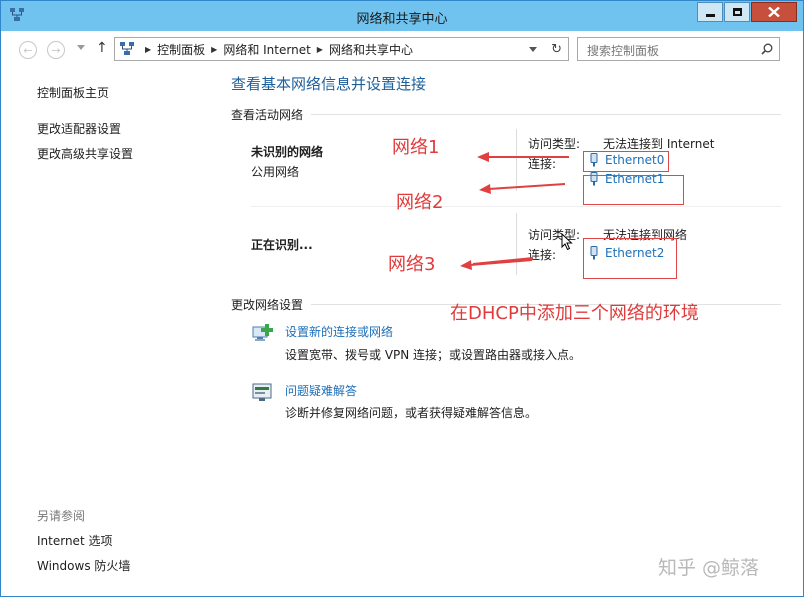 This screenshot has width=804, height=597. I want to click on network-name: 未识别的网络, so click(287, 152).